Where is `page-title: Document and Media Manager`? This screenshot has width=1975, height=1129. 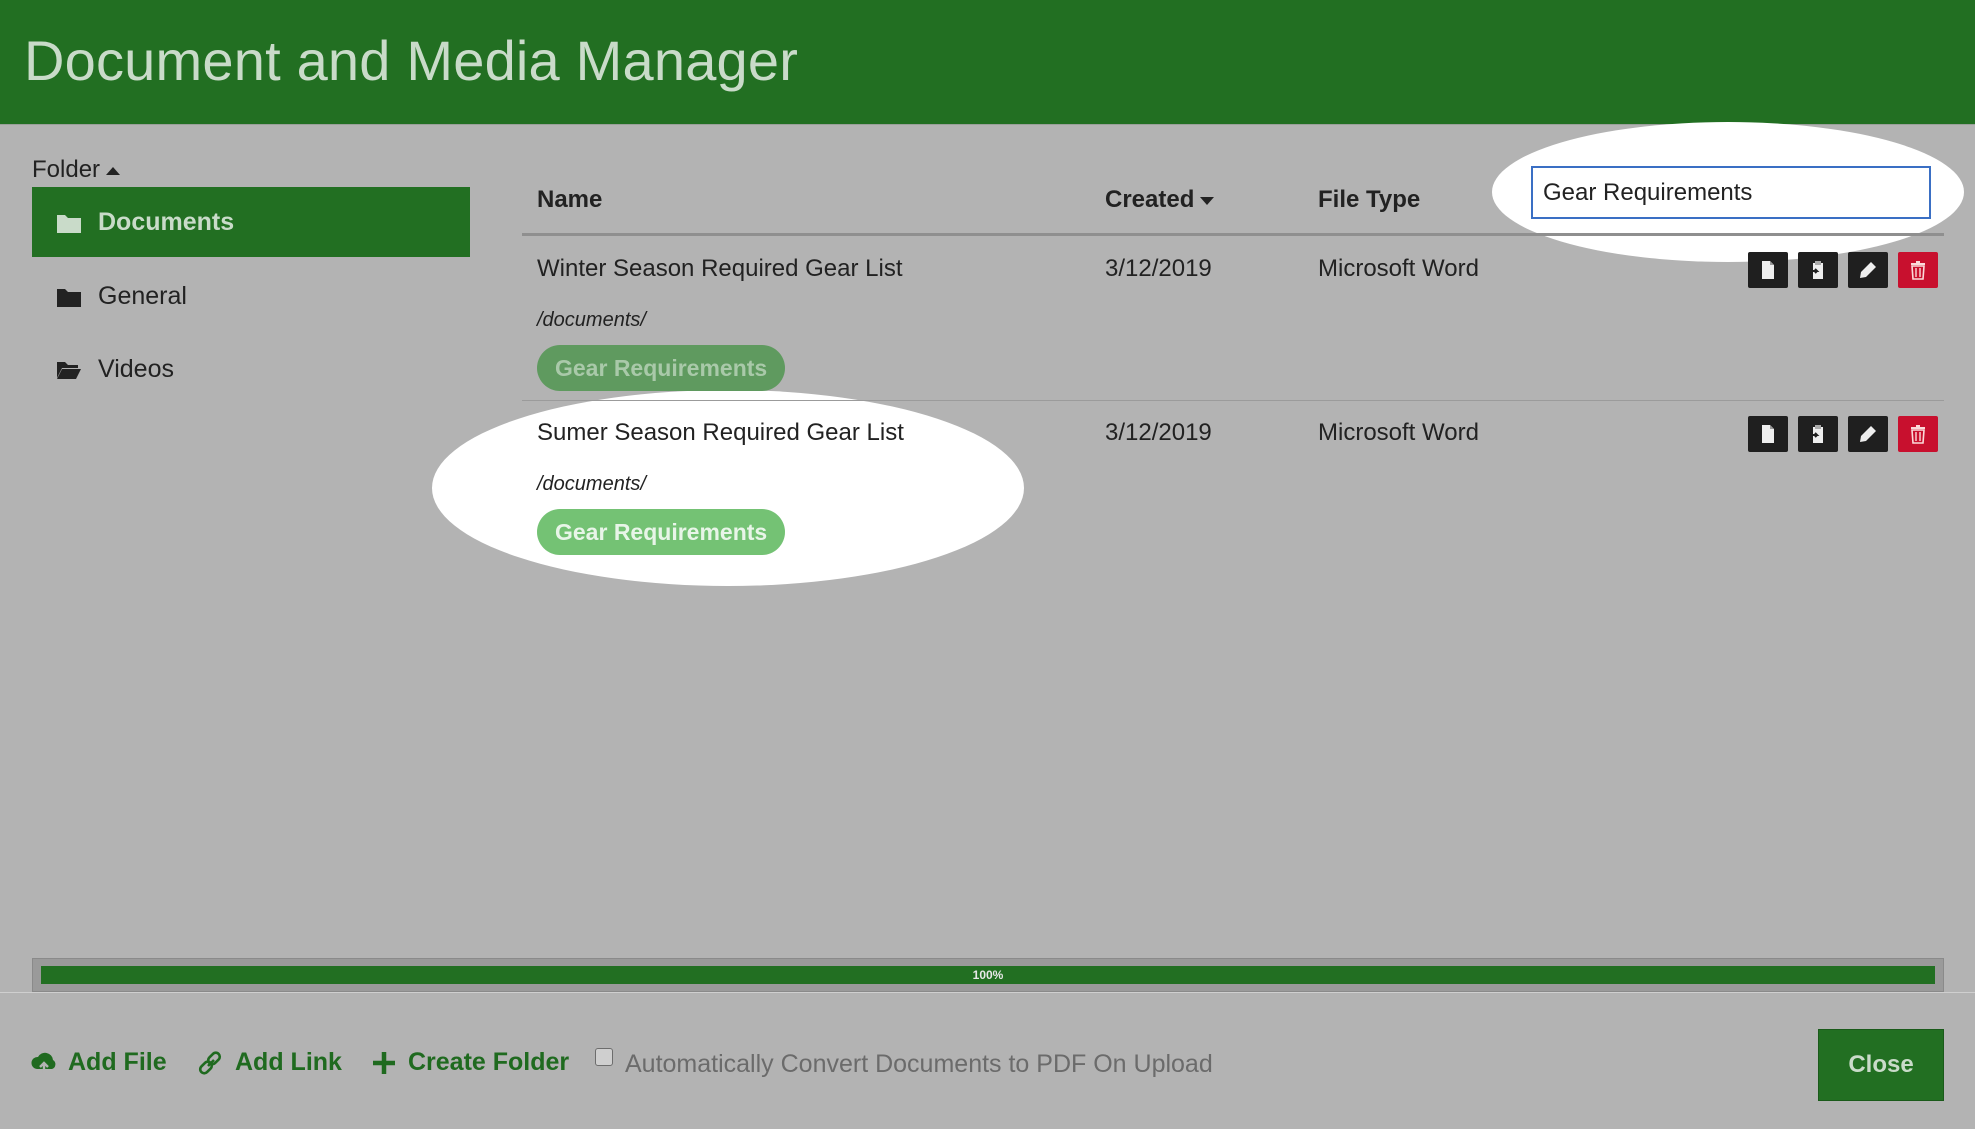
page-title: Document and Media Manager is located at coordinates (411, 60).